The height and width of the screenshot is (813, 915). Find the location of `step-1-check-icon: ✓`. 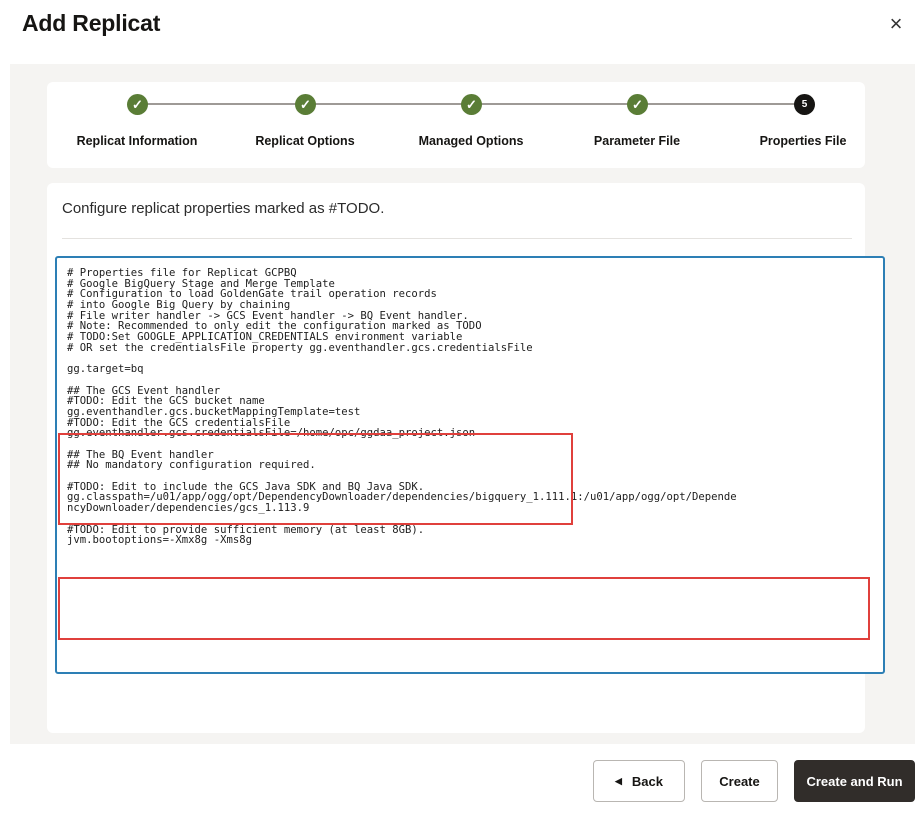

step-1-check-icon: ✓ is located at coordinates (137, 104).